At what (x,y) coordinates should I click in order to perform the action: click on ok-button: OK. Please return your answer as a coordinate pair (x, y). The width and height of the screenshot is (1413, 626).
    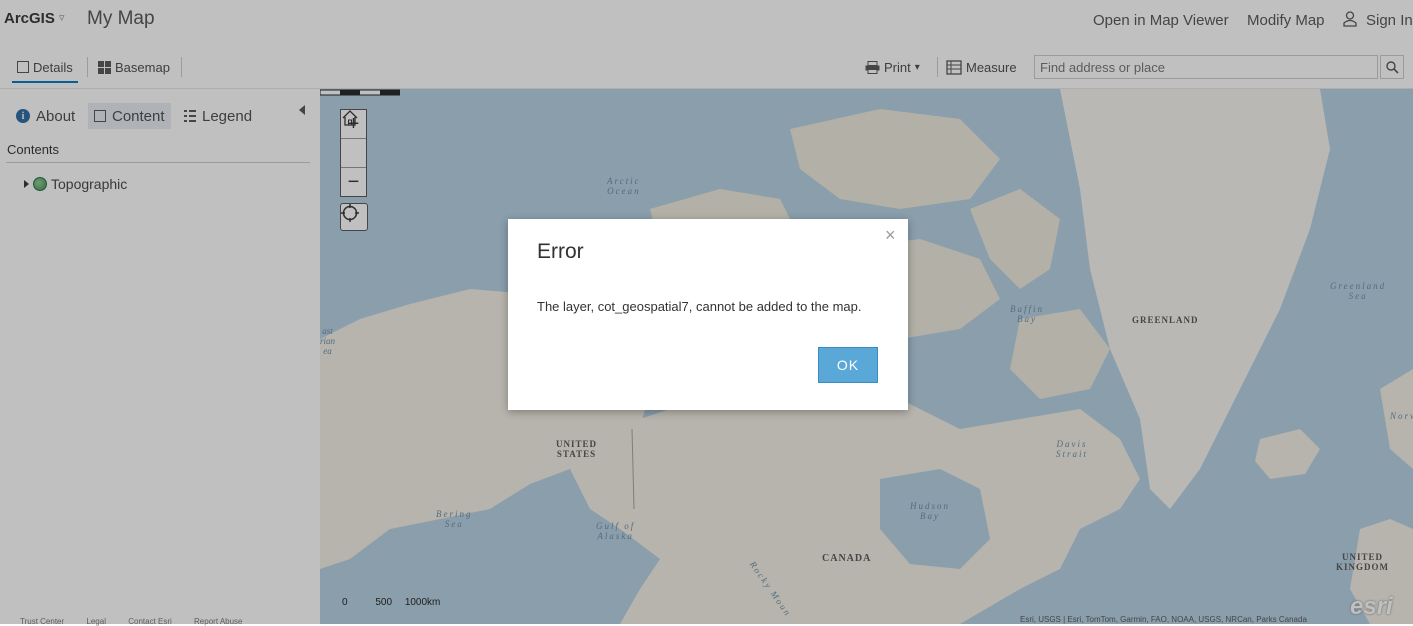
    Looking at the image, I should click on (848, 365).